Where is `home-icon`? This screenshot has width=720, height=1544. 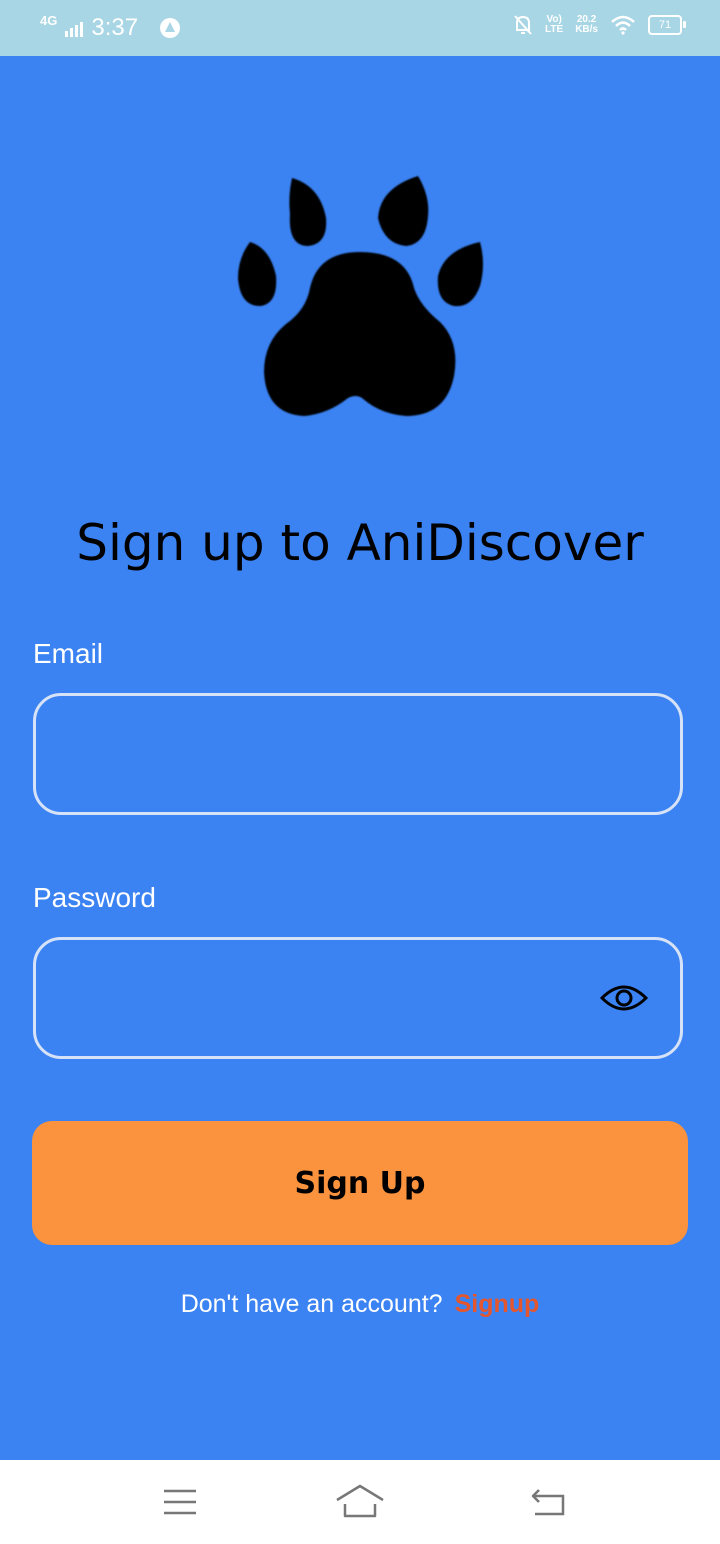 home-icon is located at coordinates (360, 1502).